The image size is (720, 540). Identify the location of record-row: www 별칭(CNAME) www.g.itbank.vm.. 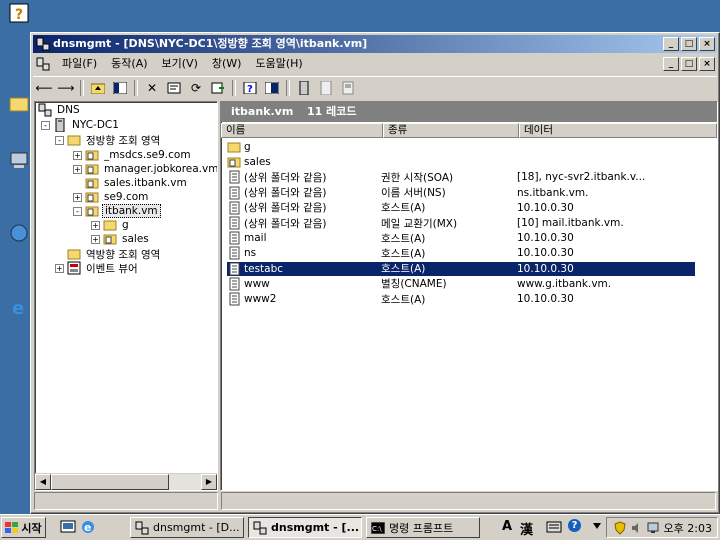
(461, 284).